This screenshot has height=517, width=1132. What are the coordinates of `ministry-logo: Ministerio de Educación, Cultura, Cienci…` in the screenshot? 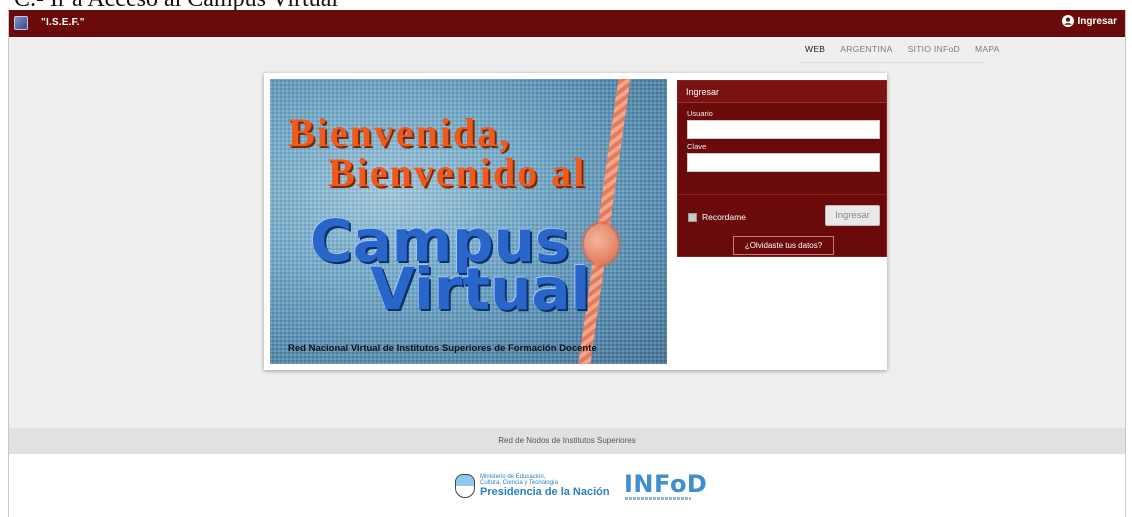 It's located at (545, 486).